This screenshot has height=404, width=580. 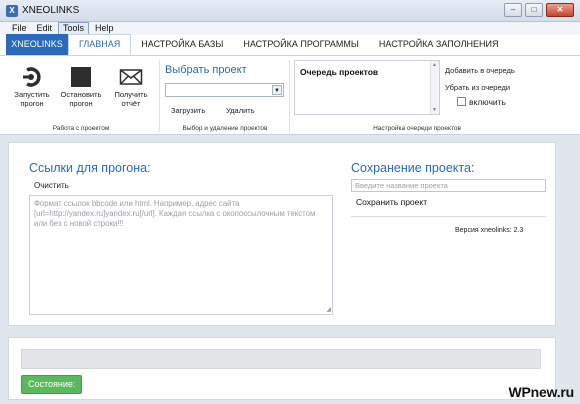 I want to click on divider, so click(x=448, y=216).